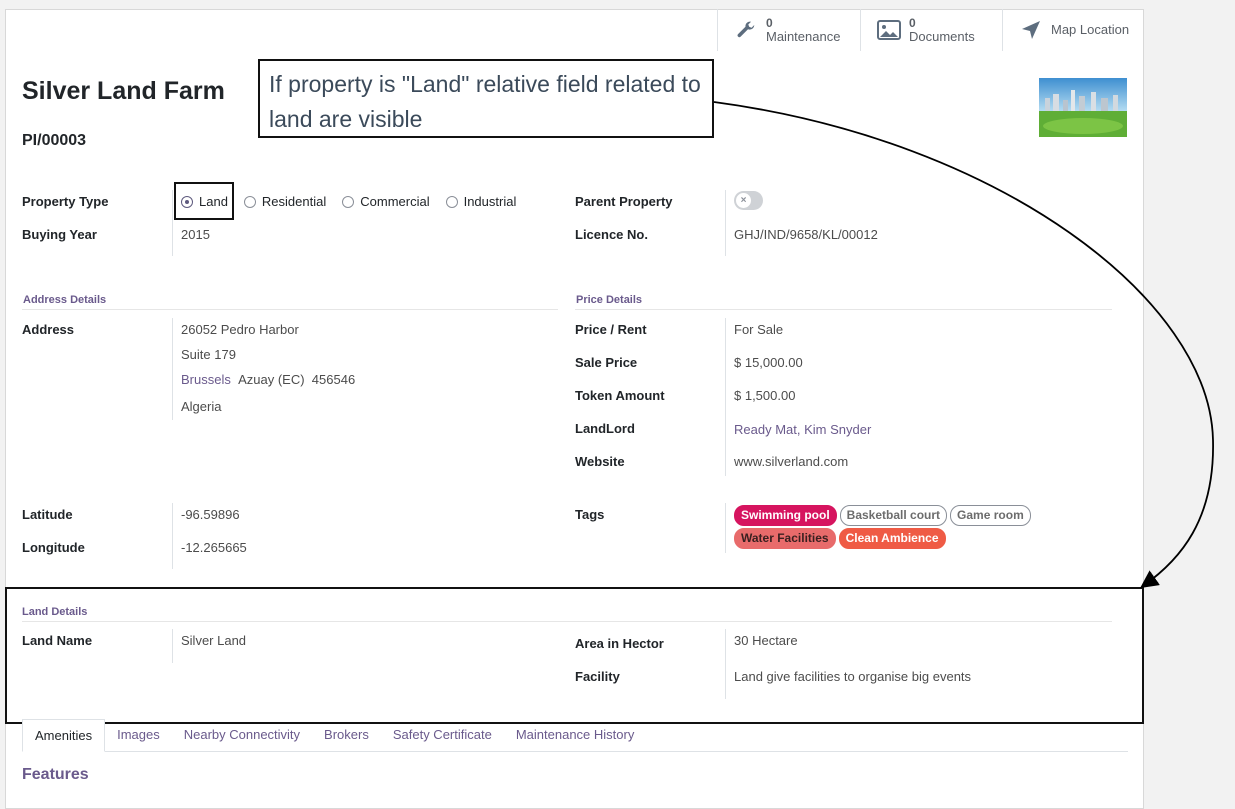 This screenshot has width=1235, height=809. Describe the element at coordinates (64, 735) in the screenshot. I see `tab-amenities: Amenities` at that location.